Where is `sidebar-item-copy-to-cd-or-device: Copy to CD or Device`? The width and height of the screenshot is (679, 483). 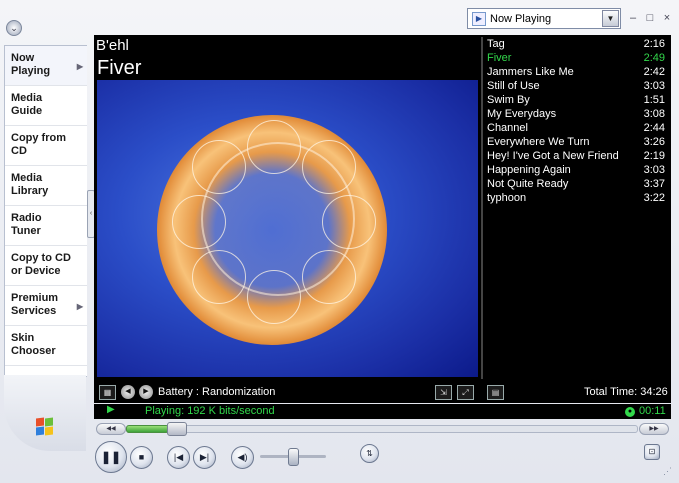 sidebar-item-copy-to-cd-or-device: Copy to CD or Device is located at coordinates (46, 266).